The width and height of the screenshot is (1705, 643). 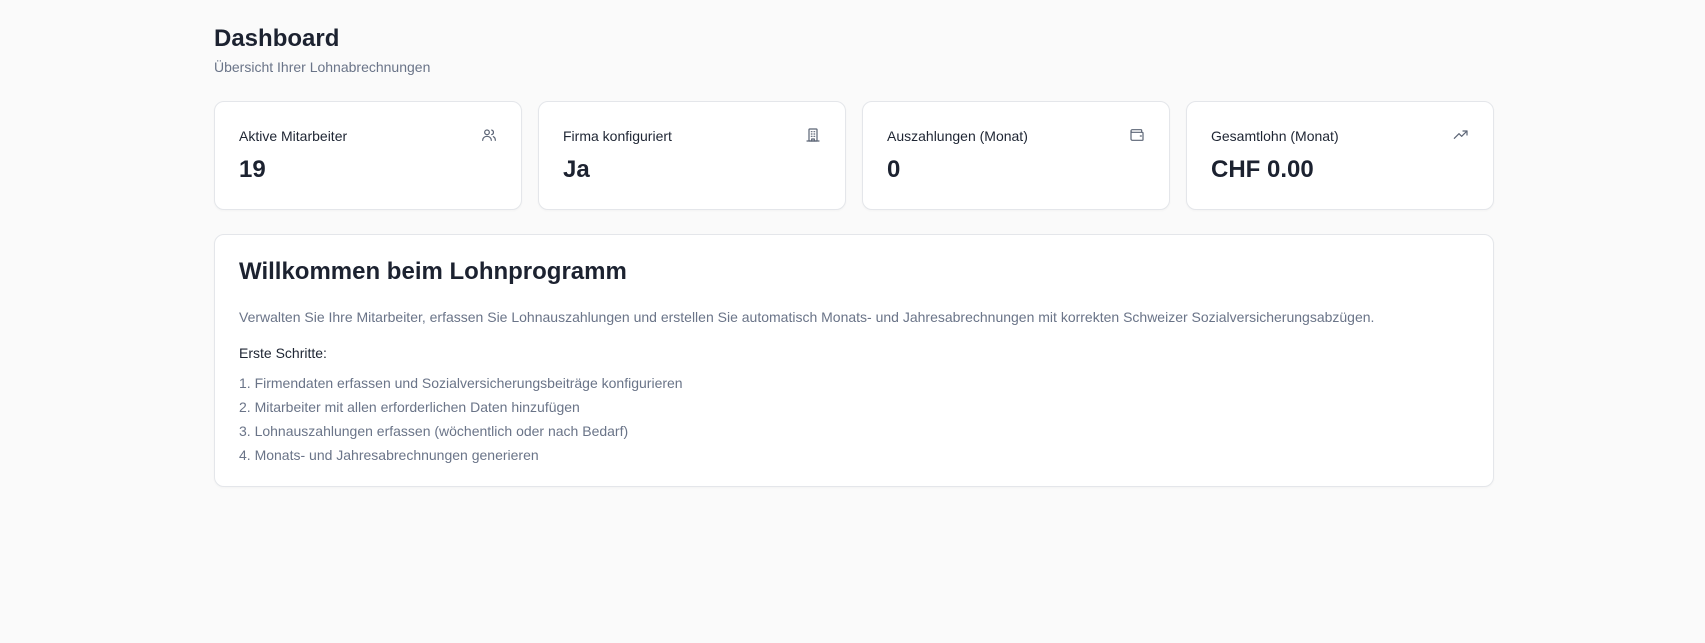 I want to click on stats-row: Aktive Mitarbeiter 19 Firma konfiguriert, so click(x=854, y=155).